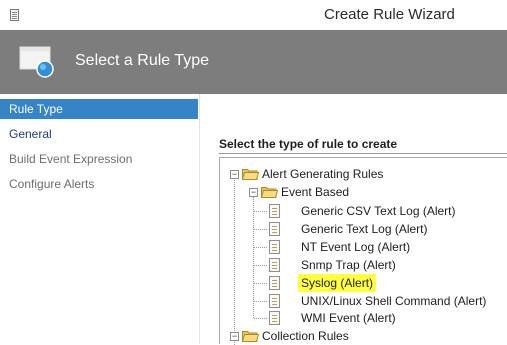 Image resolution: width=507 pixels, height=345 pixels. What do you see at coordinates (99, 184) in the screenshot?
I see `nav-step-configure-alerts: Configure Alerts` at bounding box center [99, 184].